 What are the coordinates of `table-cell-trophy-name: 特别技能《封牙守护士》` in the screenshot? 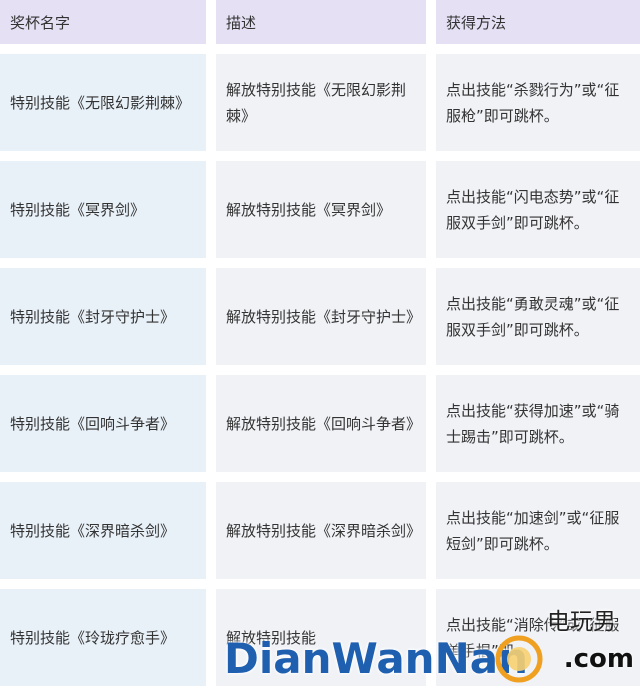 It's located at (103, 316).